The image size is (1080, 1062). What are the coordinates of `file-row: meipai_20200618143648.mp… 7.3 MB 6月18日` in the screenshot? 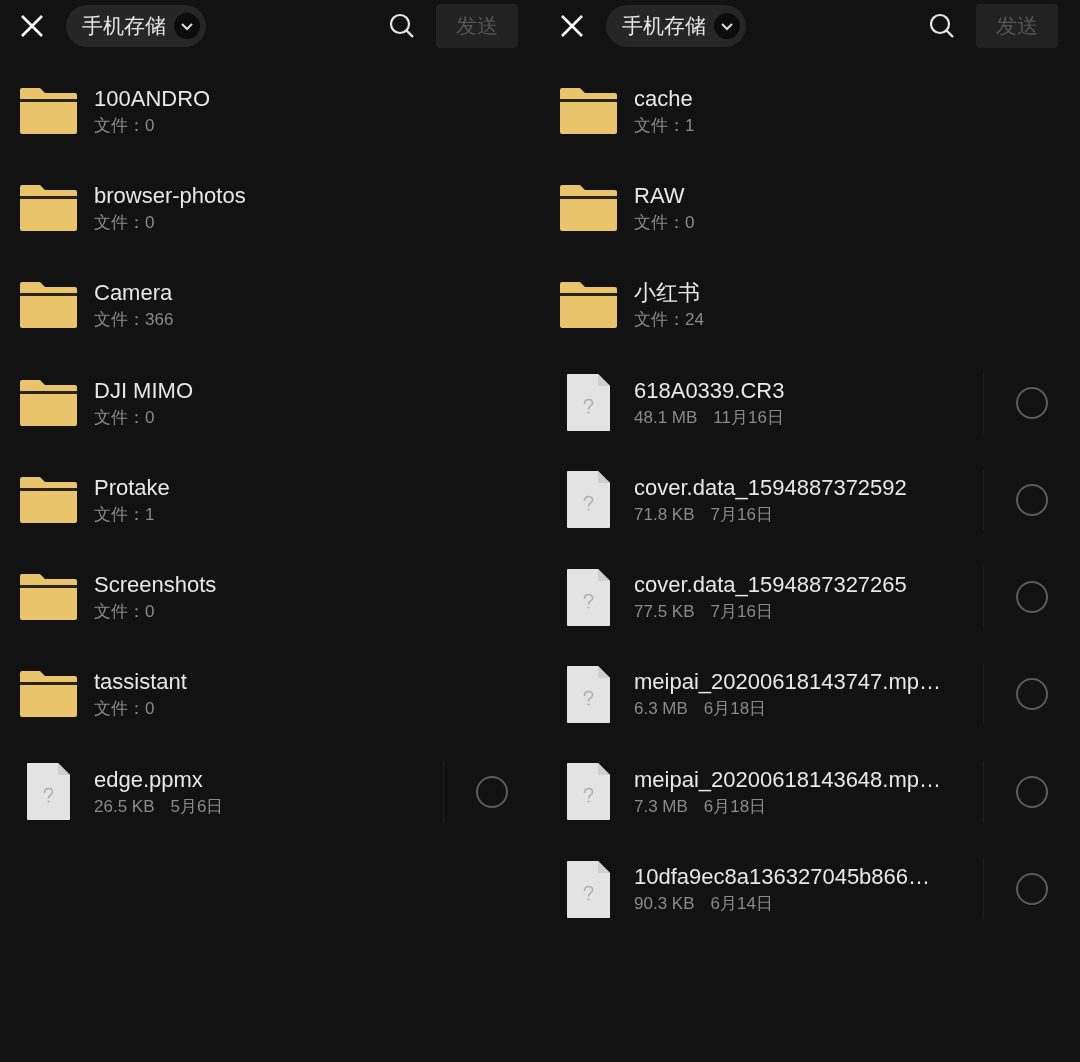 It's located at (810, 792).